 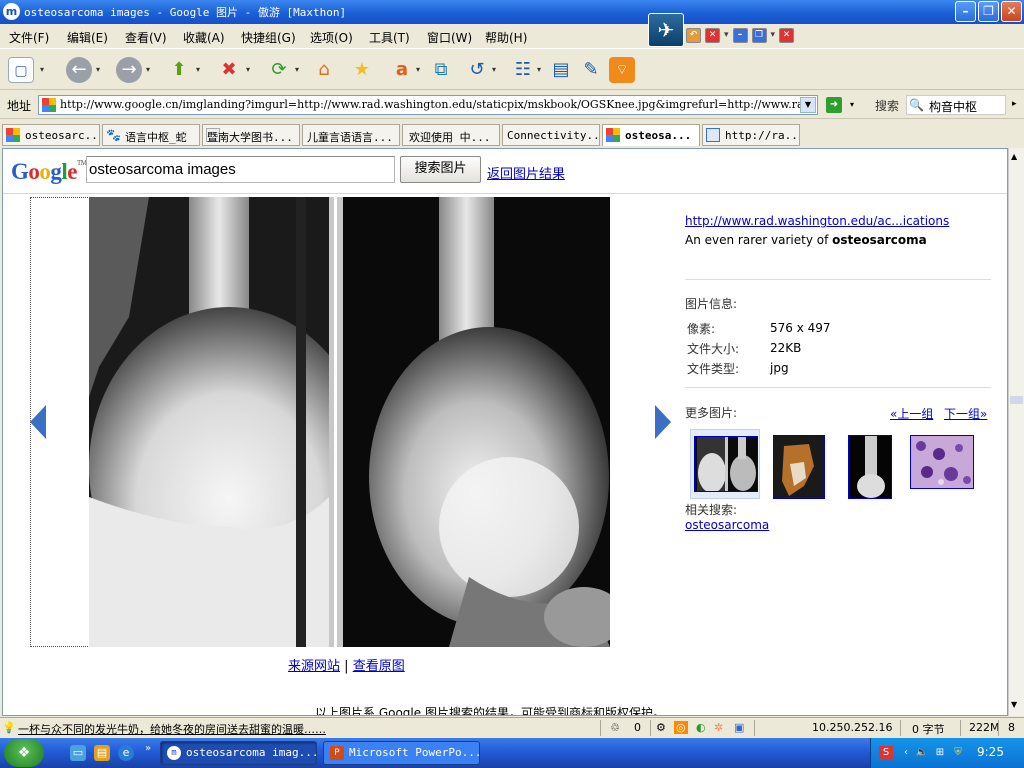 I want to click on menu-edit: 编辑(E), so click(x=87, y=37).